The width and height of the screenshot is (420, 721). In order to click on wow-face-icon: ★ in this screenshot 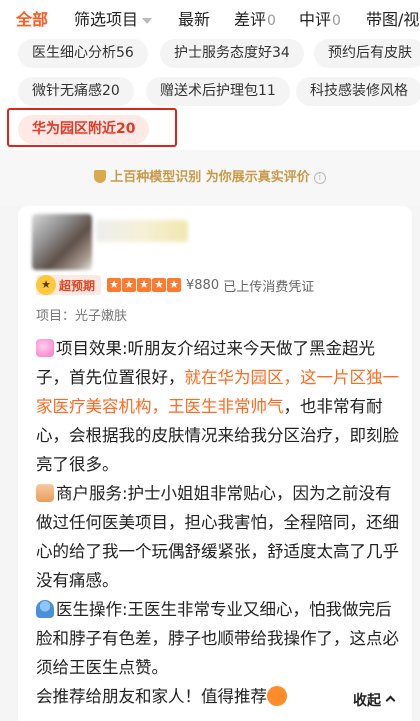, I will do `click(46, 285)`.